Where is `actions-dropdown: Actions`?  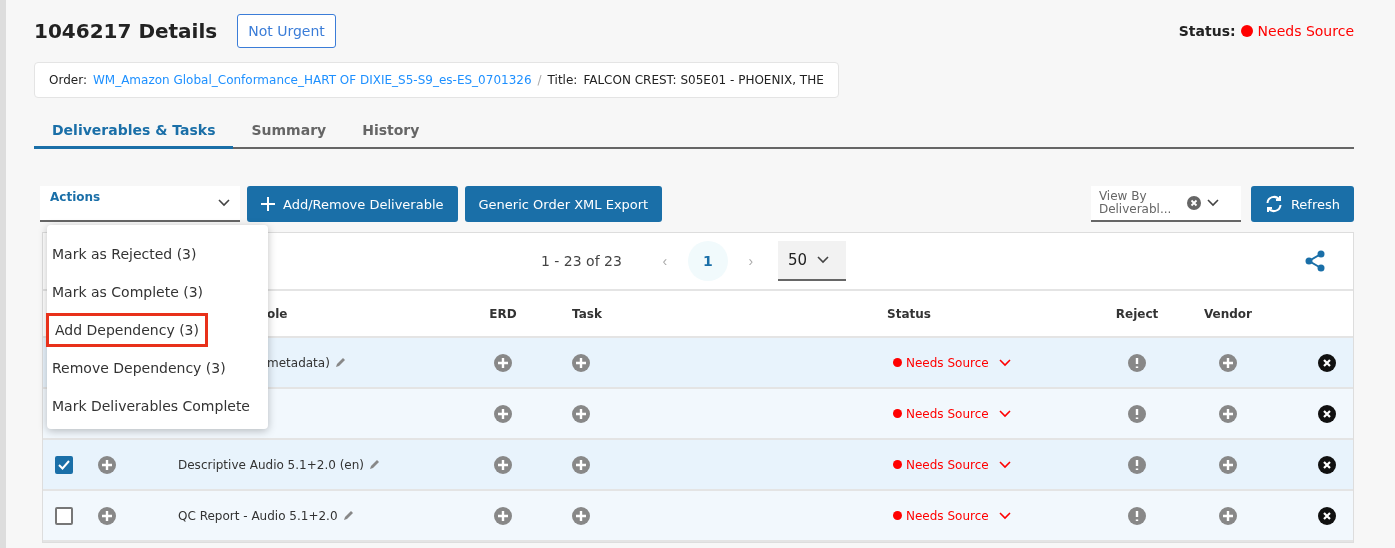
actions-dropdown: Actions is located at coordinates (140, 204).